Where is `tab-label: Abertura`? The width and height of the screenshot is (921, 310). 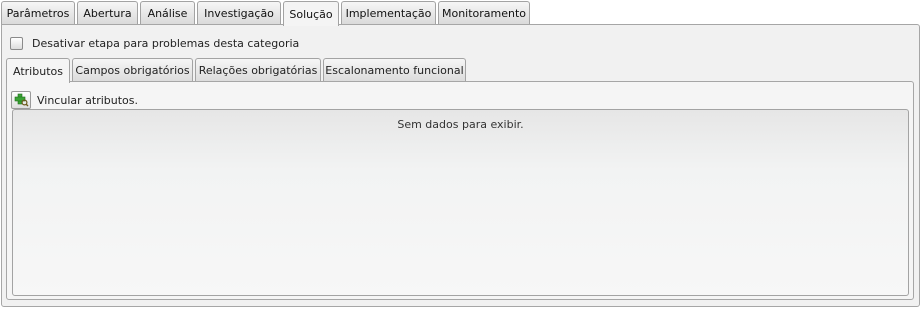 tab-label: Abertura is located at coordinates (107, 13).